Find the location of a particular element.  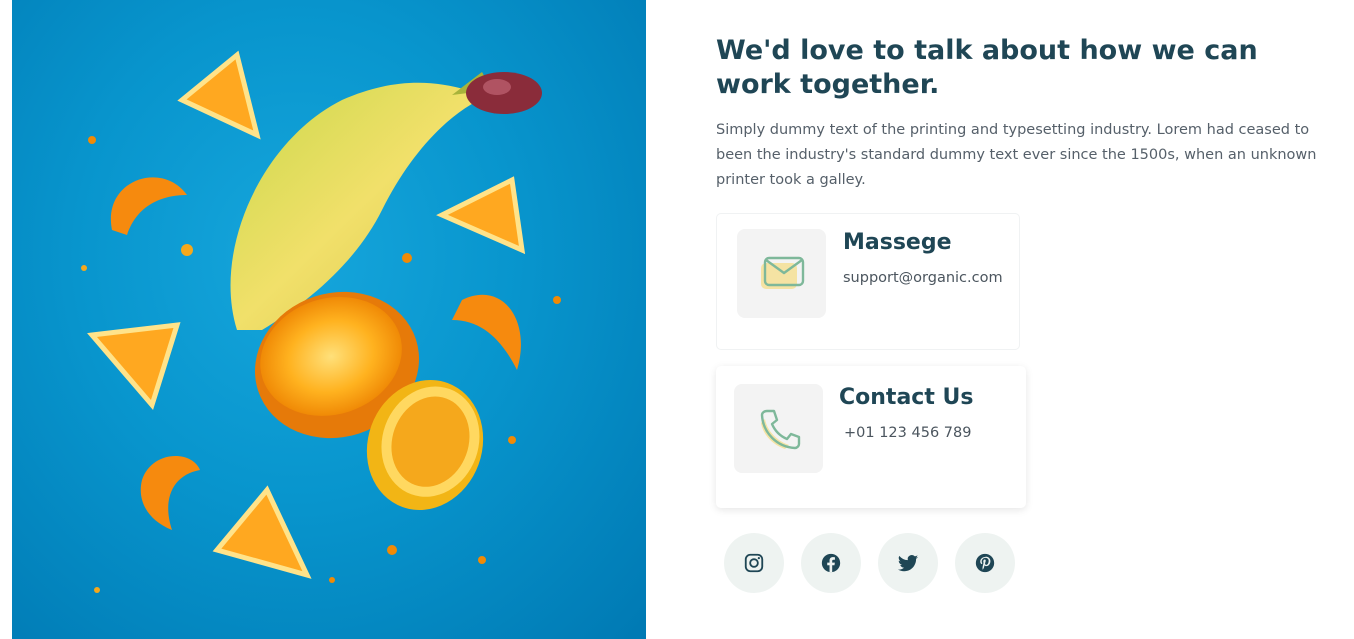

contact-card-title: Contact Us is located at coordinates (906, 397).